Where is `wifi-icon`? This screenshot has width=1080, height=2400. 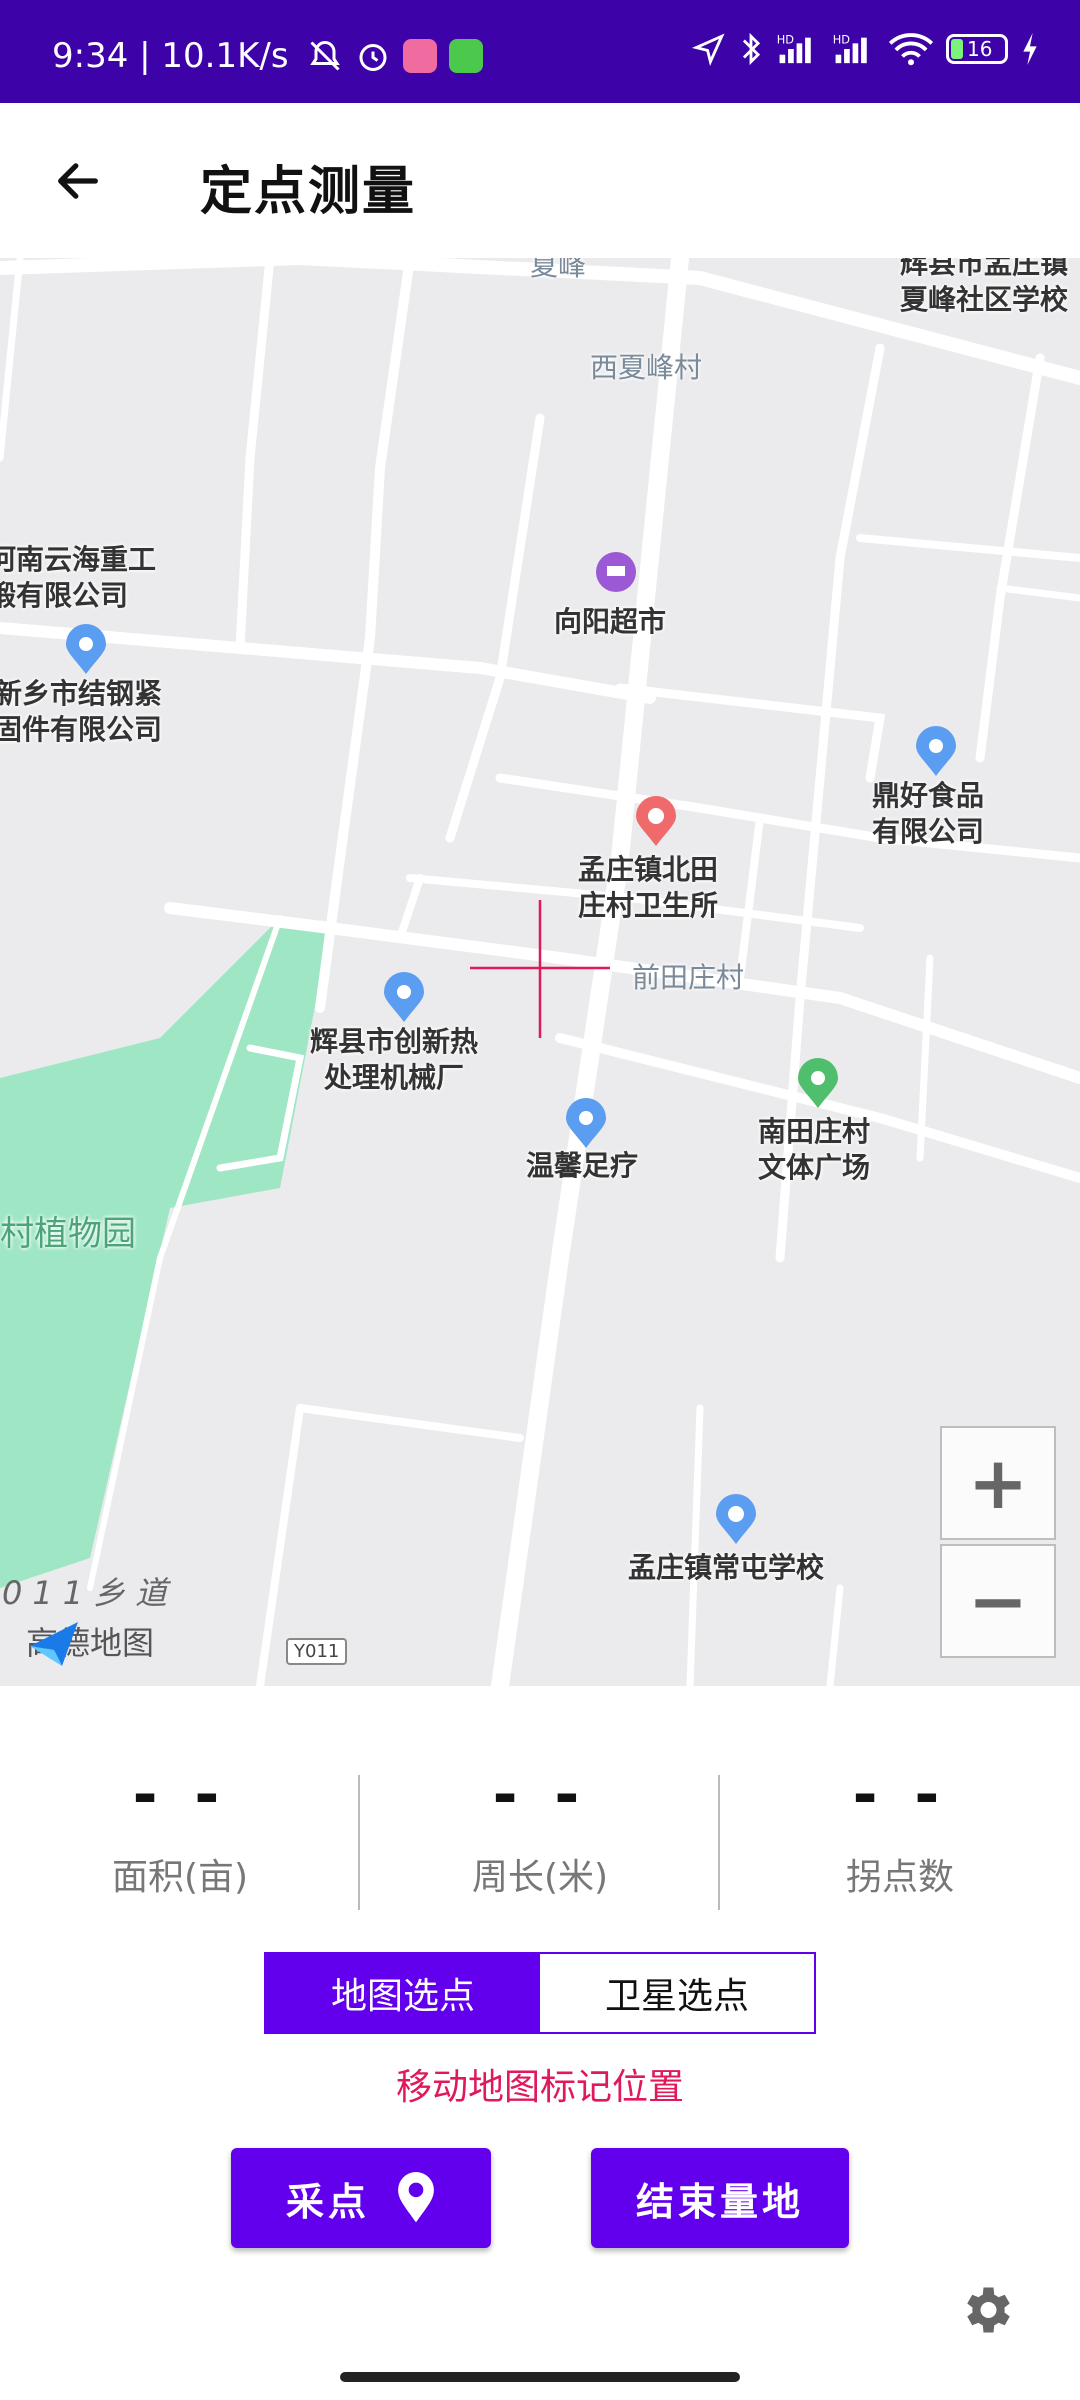
wifi-icon is located at coordinates (911, 49).